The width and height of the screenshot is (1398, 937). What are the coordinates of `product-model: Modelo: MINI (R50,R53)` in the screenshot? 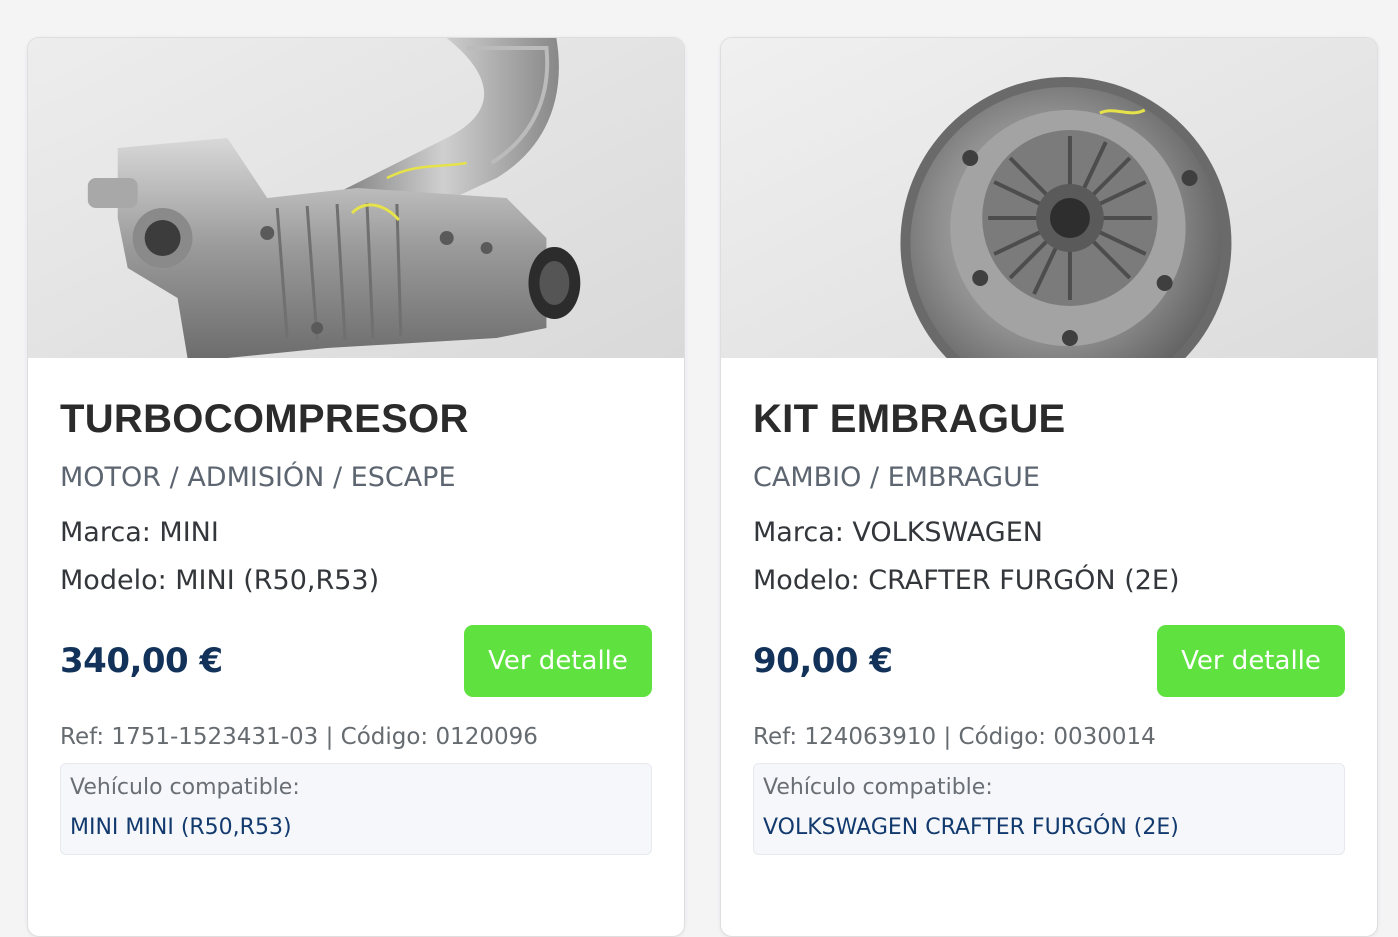 It's located at (220, 580).